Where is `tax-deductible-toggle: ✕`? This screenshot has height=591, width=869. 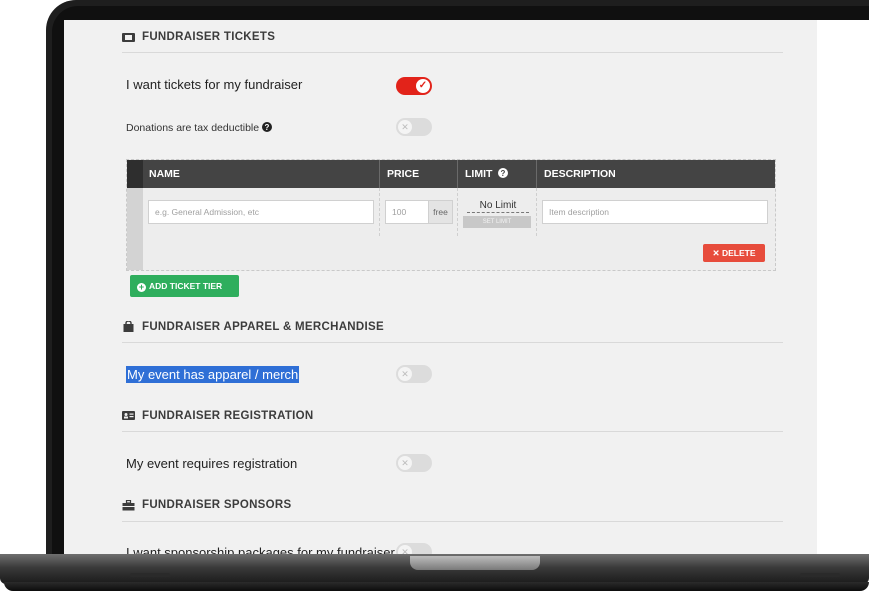 tax-deductible-toggle: ✕ is located at coordinates (414, 127).